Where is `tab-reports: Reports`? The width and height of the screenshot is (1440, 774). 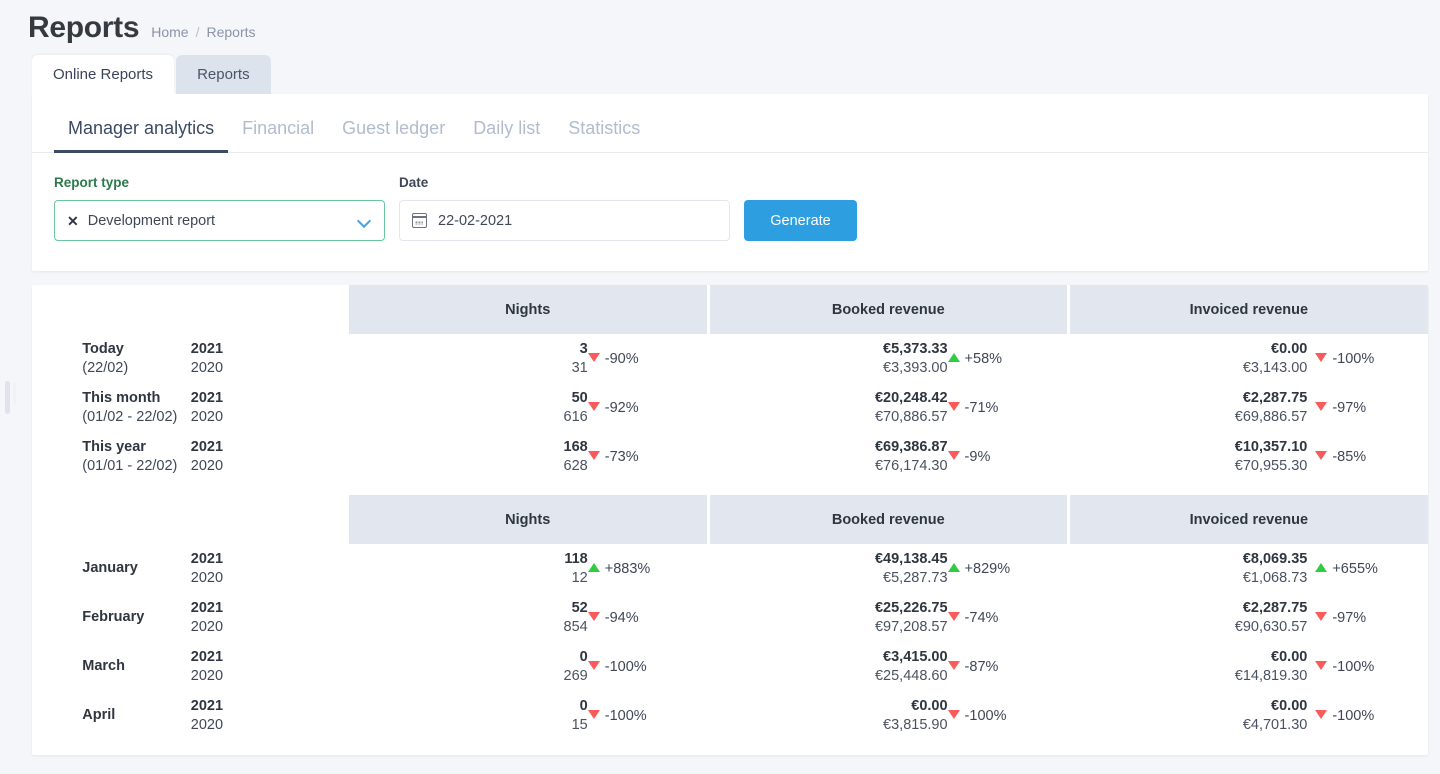 tab-reports: Reports is located at coordinates (223, 74).